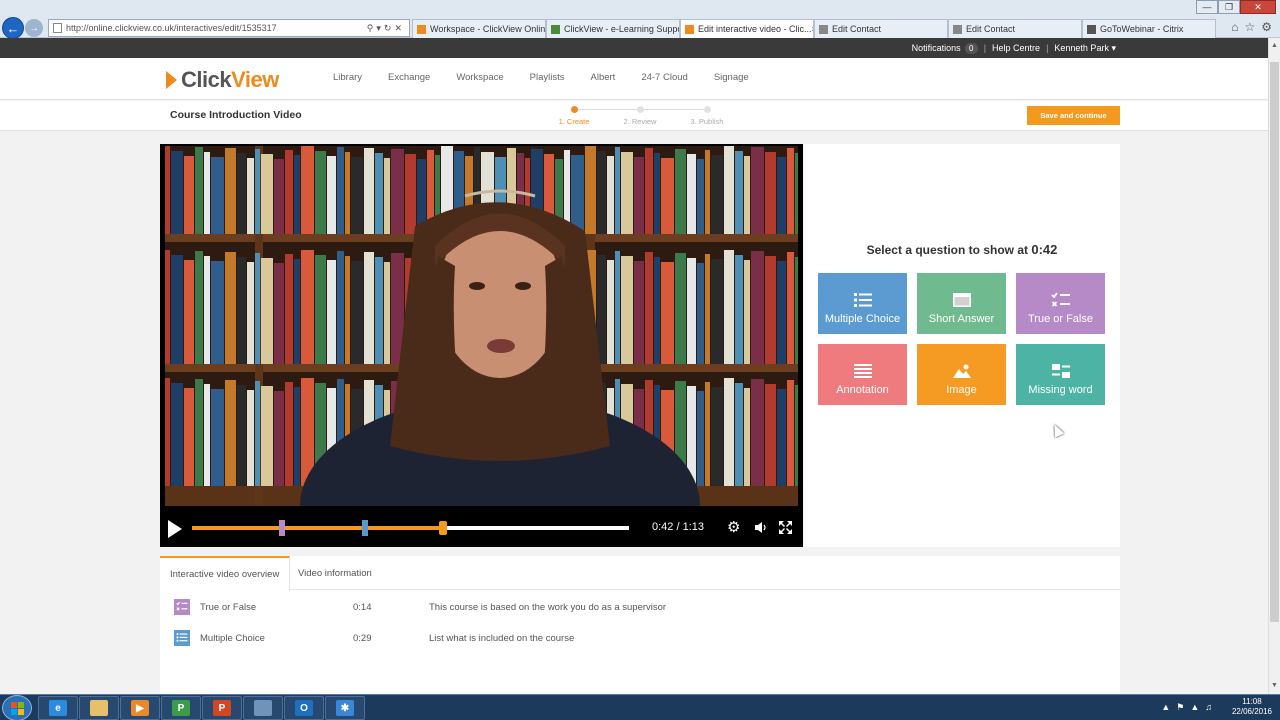 Image resolution: width=1280 pixels, height=720 pixels. Describe the element at coordinates (225, 573) in the screenshot. I see `tab-interactive-video-overview: Interactive video overview` at that location.